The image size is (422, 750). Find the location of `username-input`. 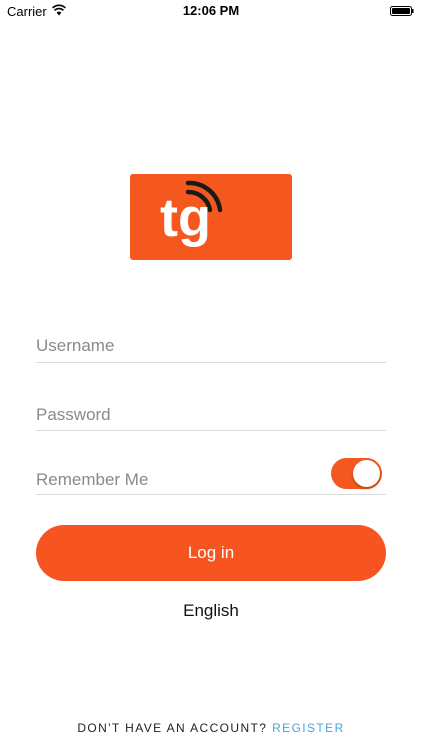

username-input is located at coordinates (211, 346).